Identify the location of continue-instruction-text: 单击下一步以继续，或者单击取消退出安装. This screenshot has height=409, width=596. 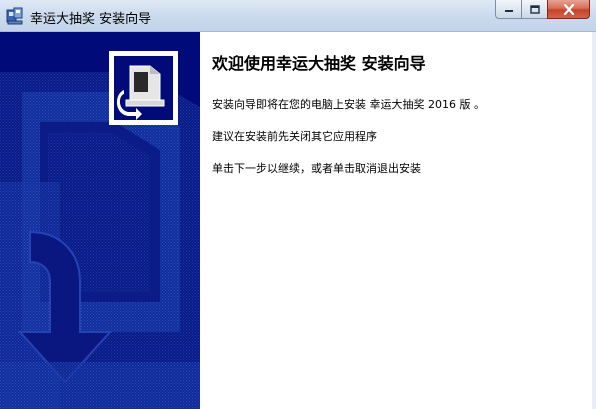
(316, 168).